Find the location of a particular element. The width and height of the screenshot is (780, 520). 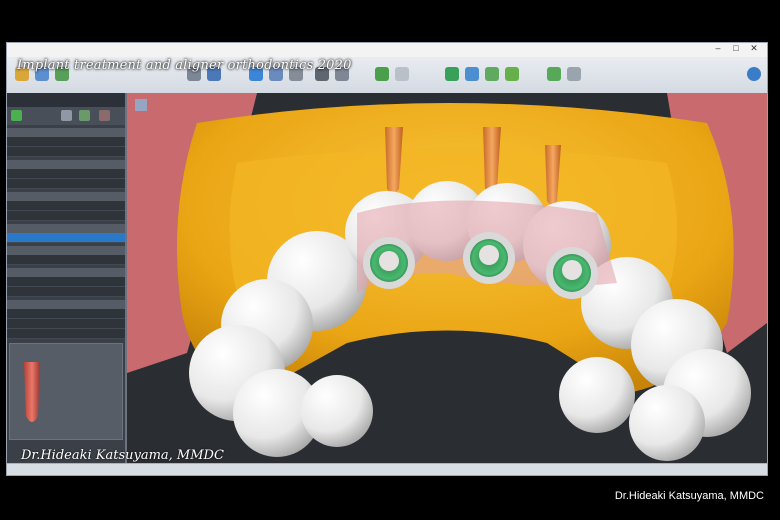

object-tree-panel is located at coordinates (67, 278).